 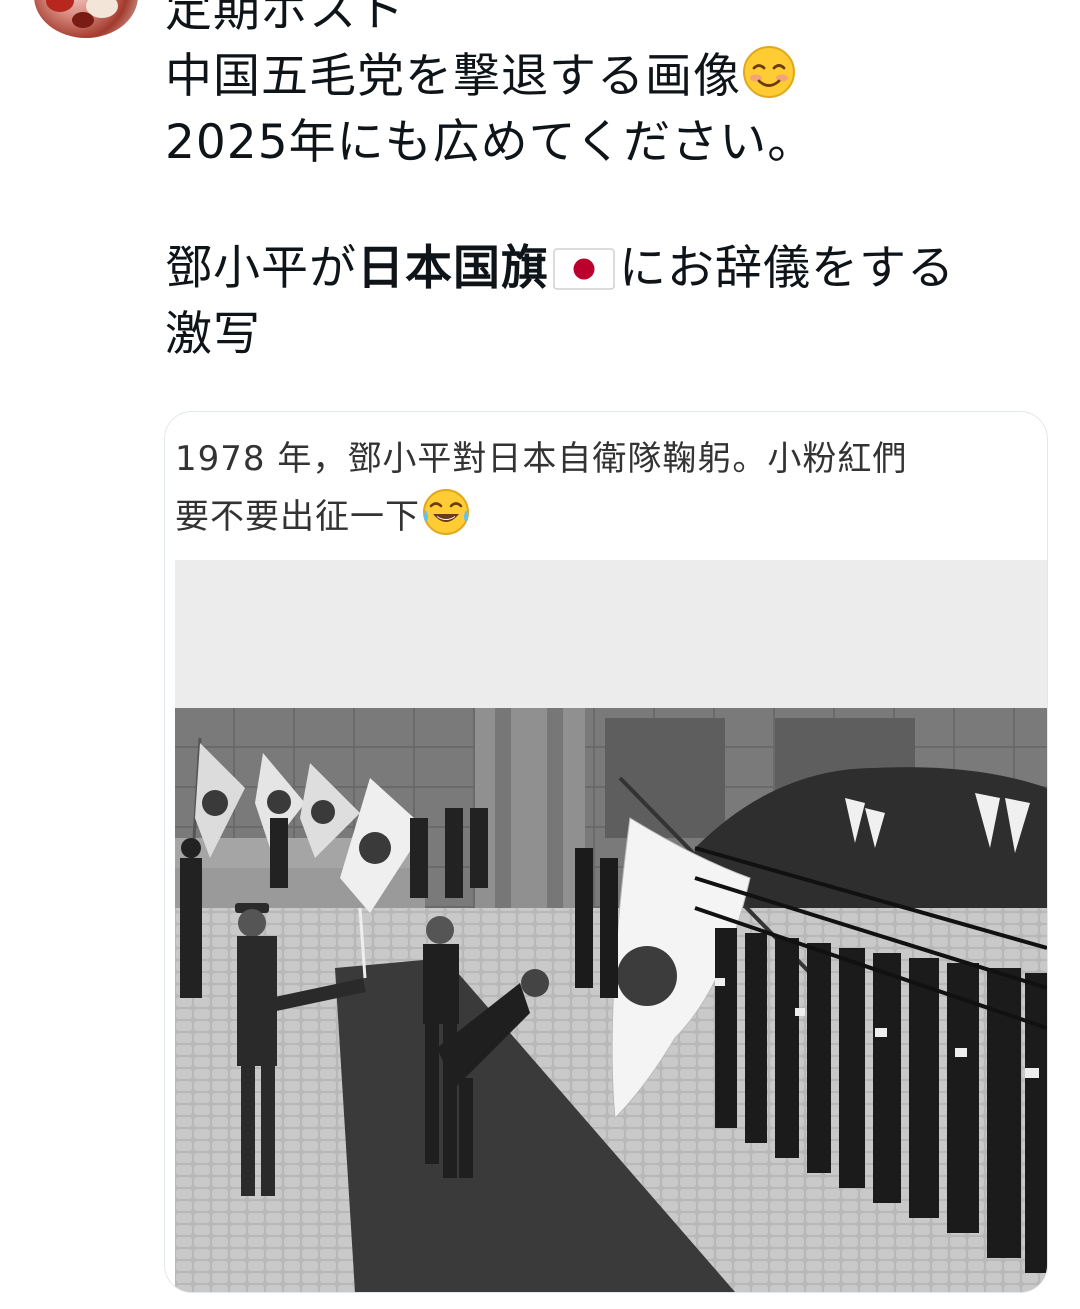 I want to click on post-line-4-text-a: 鄧小平が, so click(x=261, y=268).